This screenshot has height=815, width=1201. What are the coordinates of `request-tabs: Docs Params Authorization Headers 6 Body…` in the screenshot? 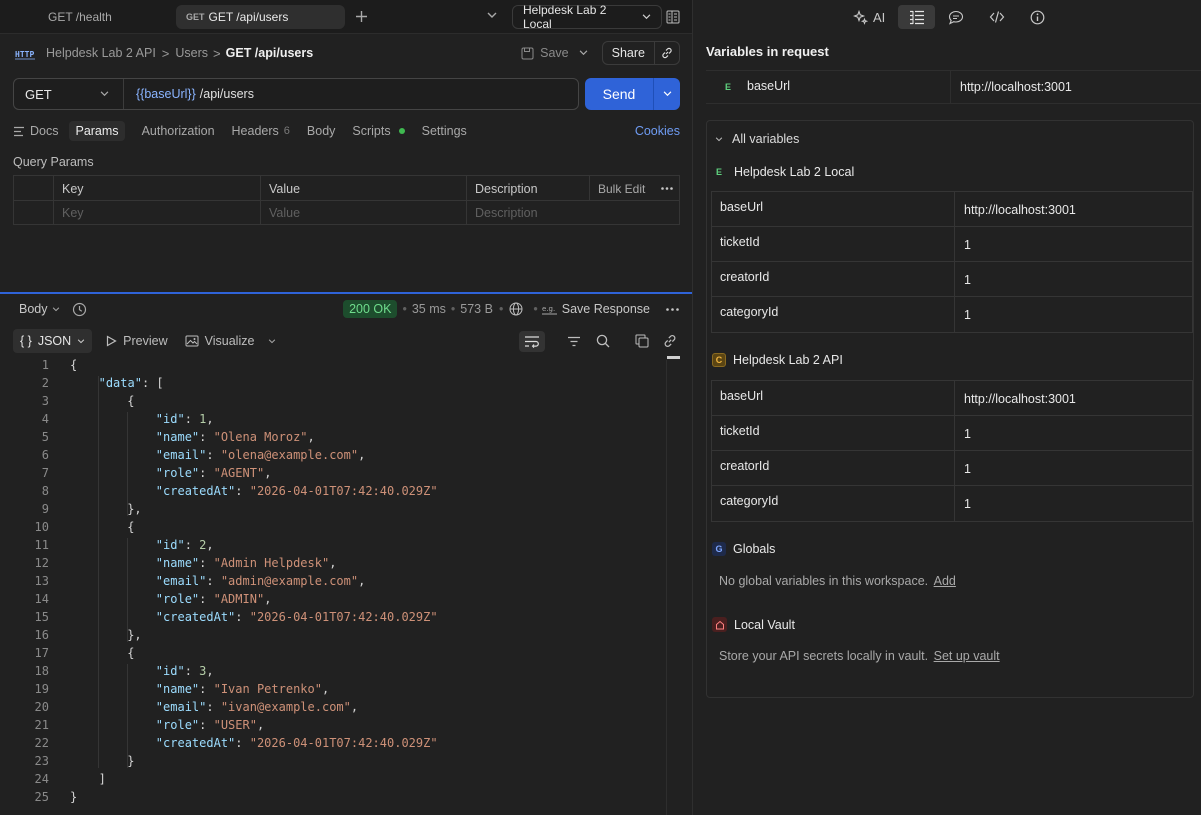 It's located at (348, 131).